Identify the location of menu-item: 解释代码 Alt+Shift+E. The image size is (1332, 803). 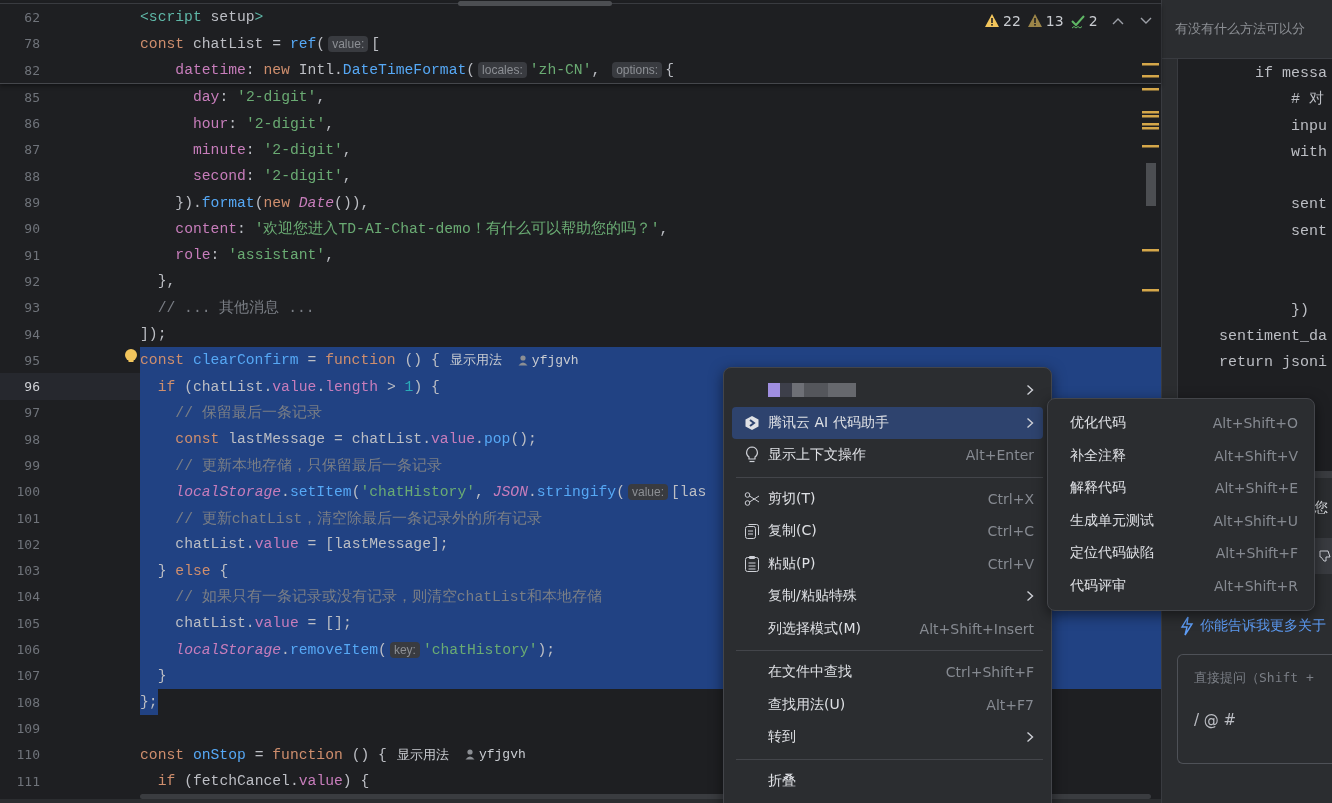
(1181, 488).